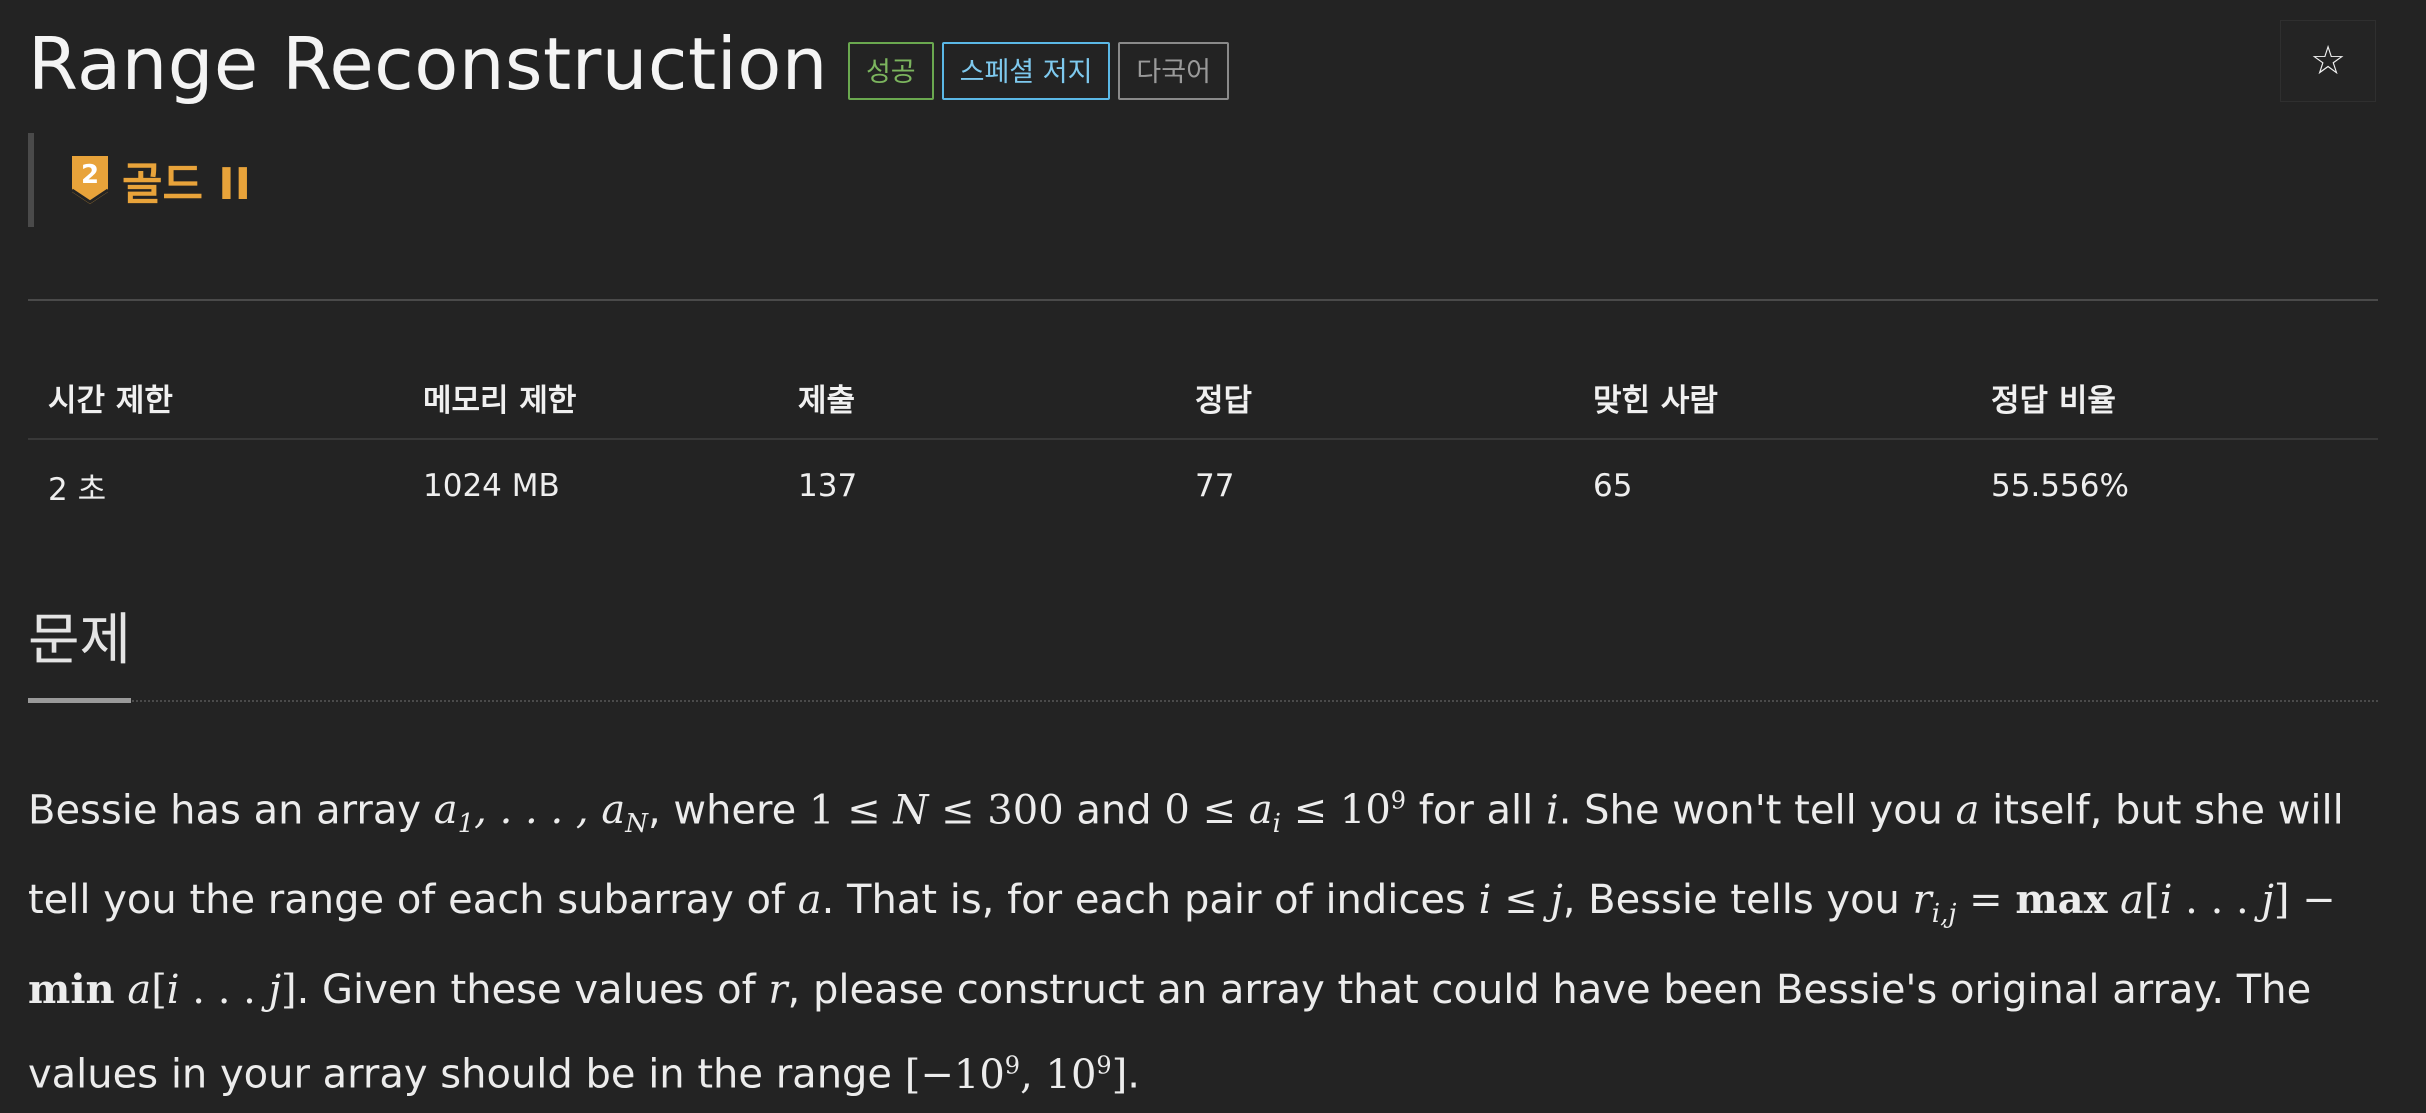 Image resolution: width=2426 pixels, height=1113 pixels. What do you see at coordinates (540, 813) in the screenshot?
I see `math-array: a1, . . . , aN` at bounding box center [540, 813].